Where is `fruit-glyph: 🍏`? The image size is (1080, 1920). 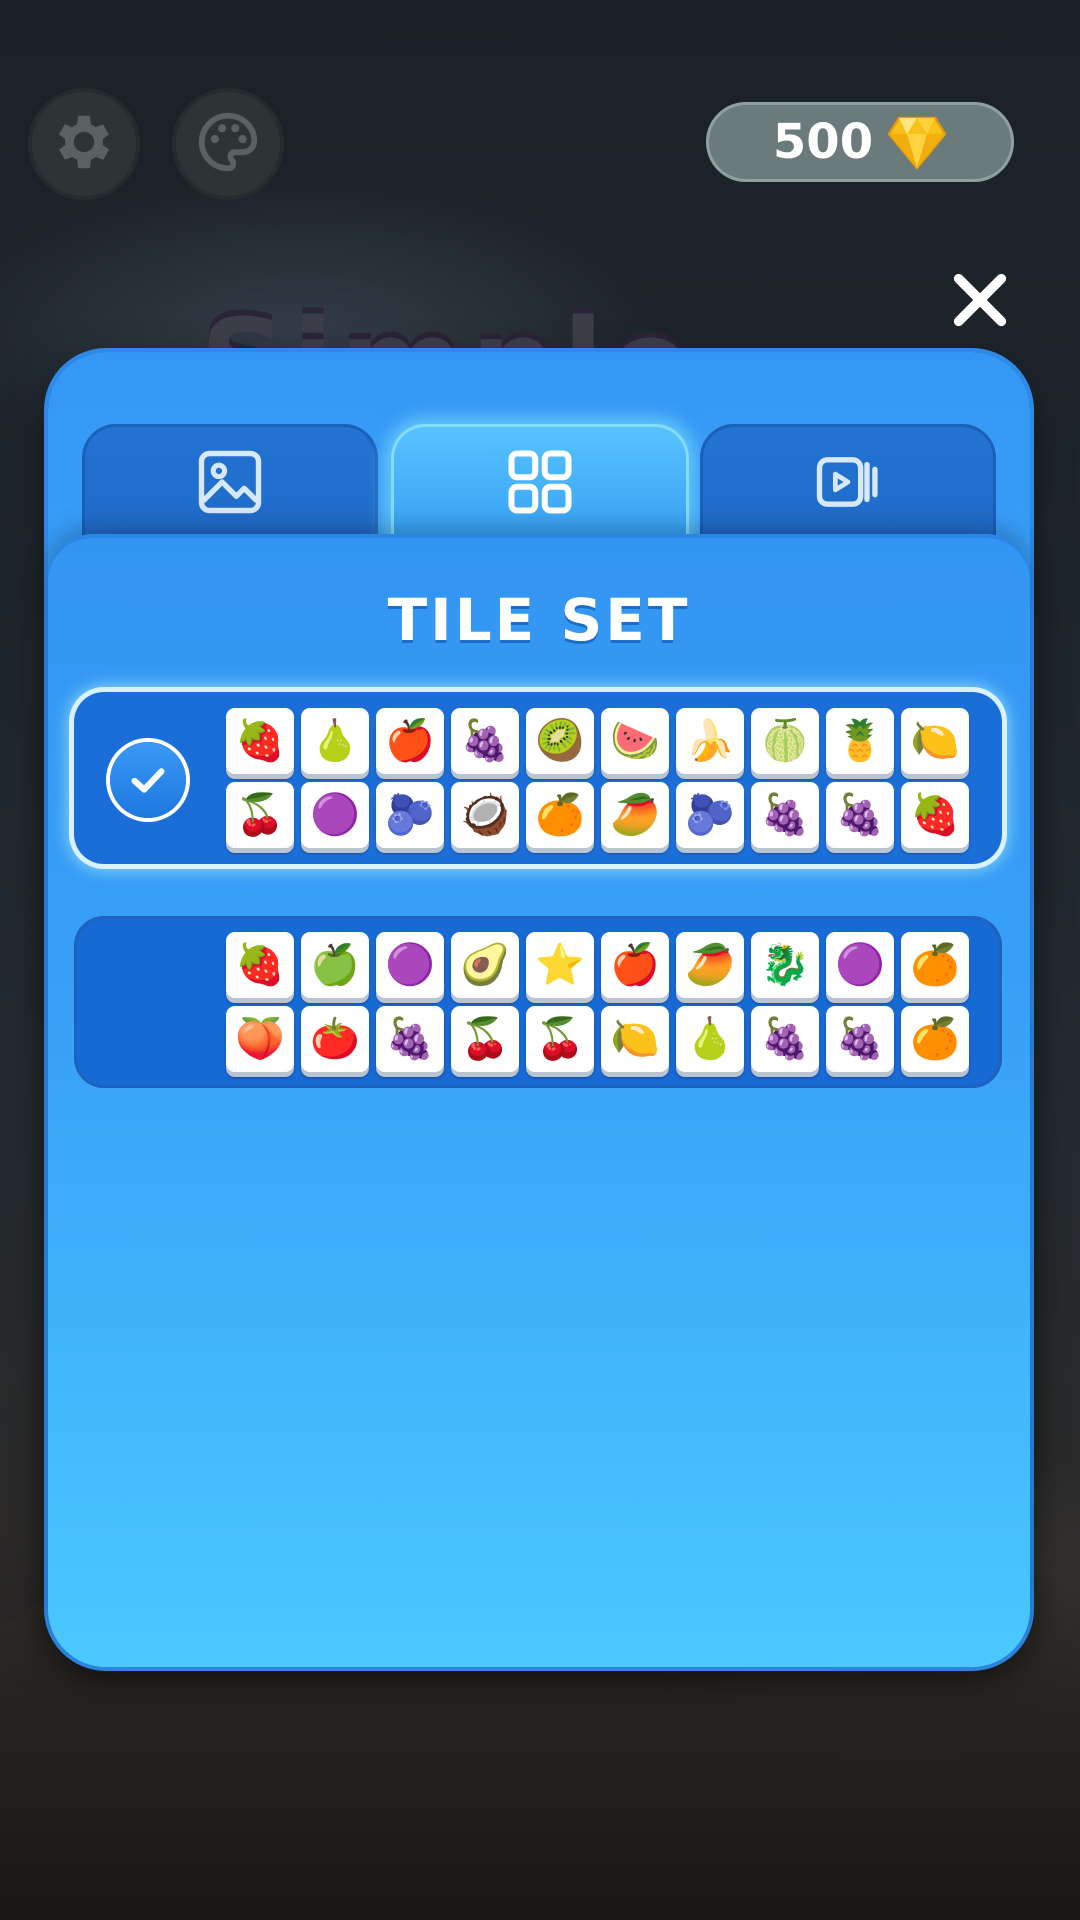
fruit-glyph: 🍏 is located at coordinates (335, 965).